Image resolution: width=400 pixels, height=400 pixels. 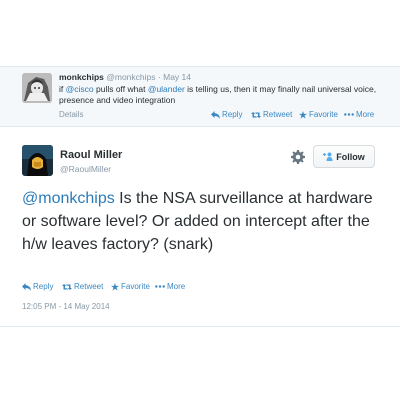 I want to click on main-reply-button: Reply, so click(x=37, y=286).